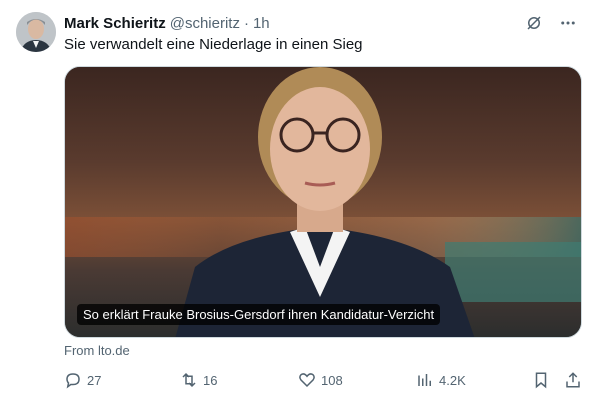 This screenshot has height=402, width=598. I want to click on like-icon, so click(307, 380).